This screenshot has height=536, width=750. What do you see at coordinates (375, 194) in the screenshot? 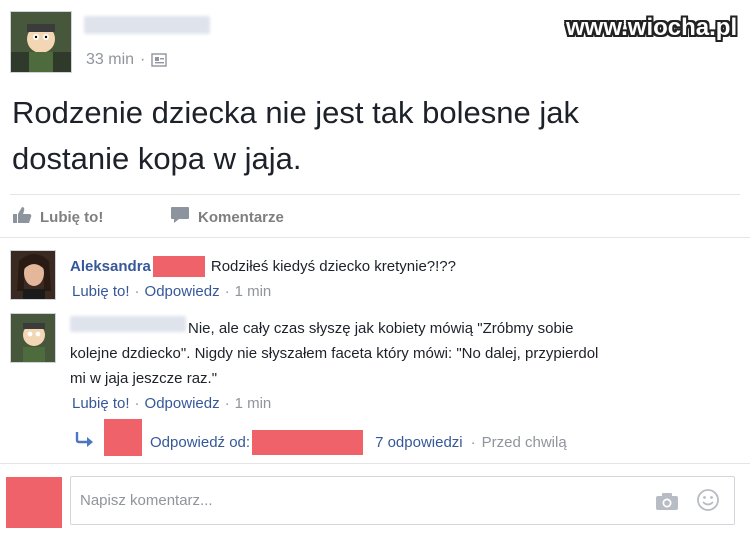
I see `actions-divider-top` at bounding box center [375, 194].